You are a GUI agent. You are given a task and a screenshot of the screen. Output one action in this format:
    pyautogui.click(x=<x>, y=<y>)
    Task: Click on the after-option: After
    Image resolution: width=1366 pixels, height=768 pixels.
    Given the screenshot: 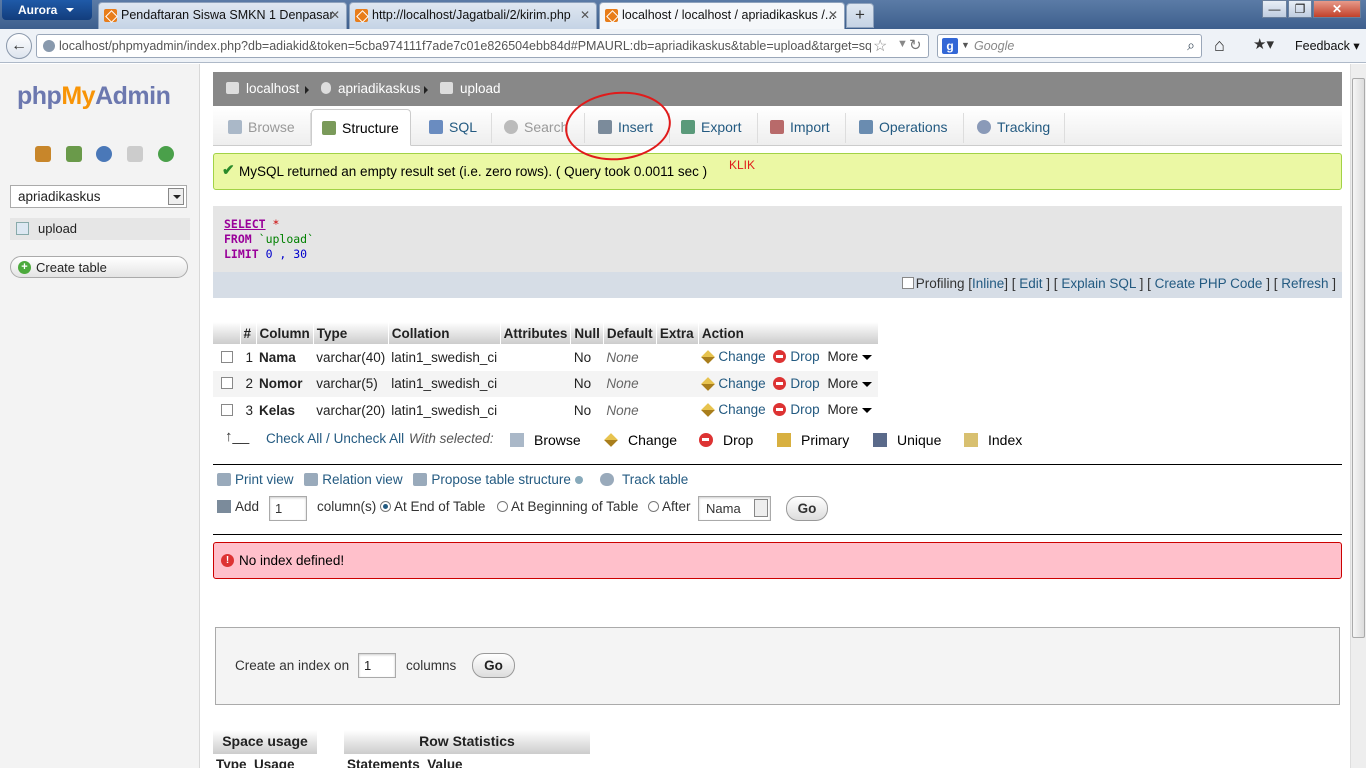 What is the action you would take?
    pyautogui.click(x=669, y=506)
    